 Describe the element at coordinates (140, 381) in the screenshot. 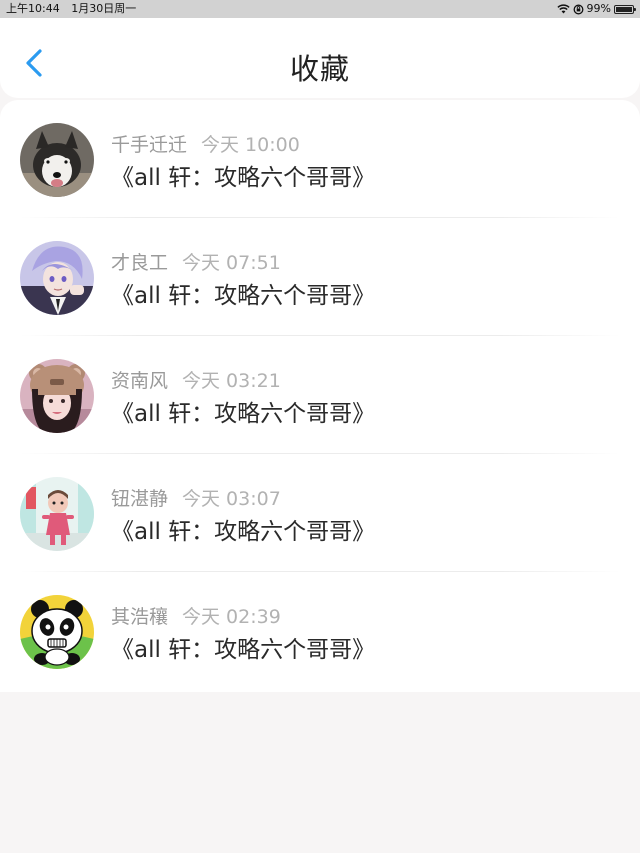

I see `item-author: 资南风` at that location.